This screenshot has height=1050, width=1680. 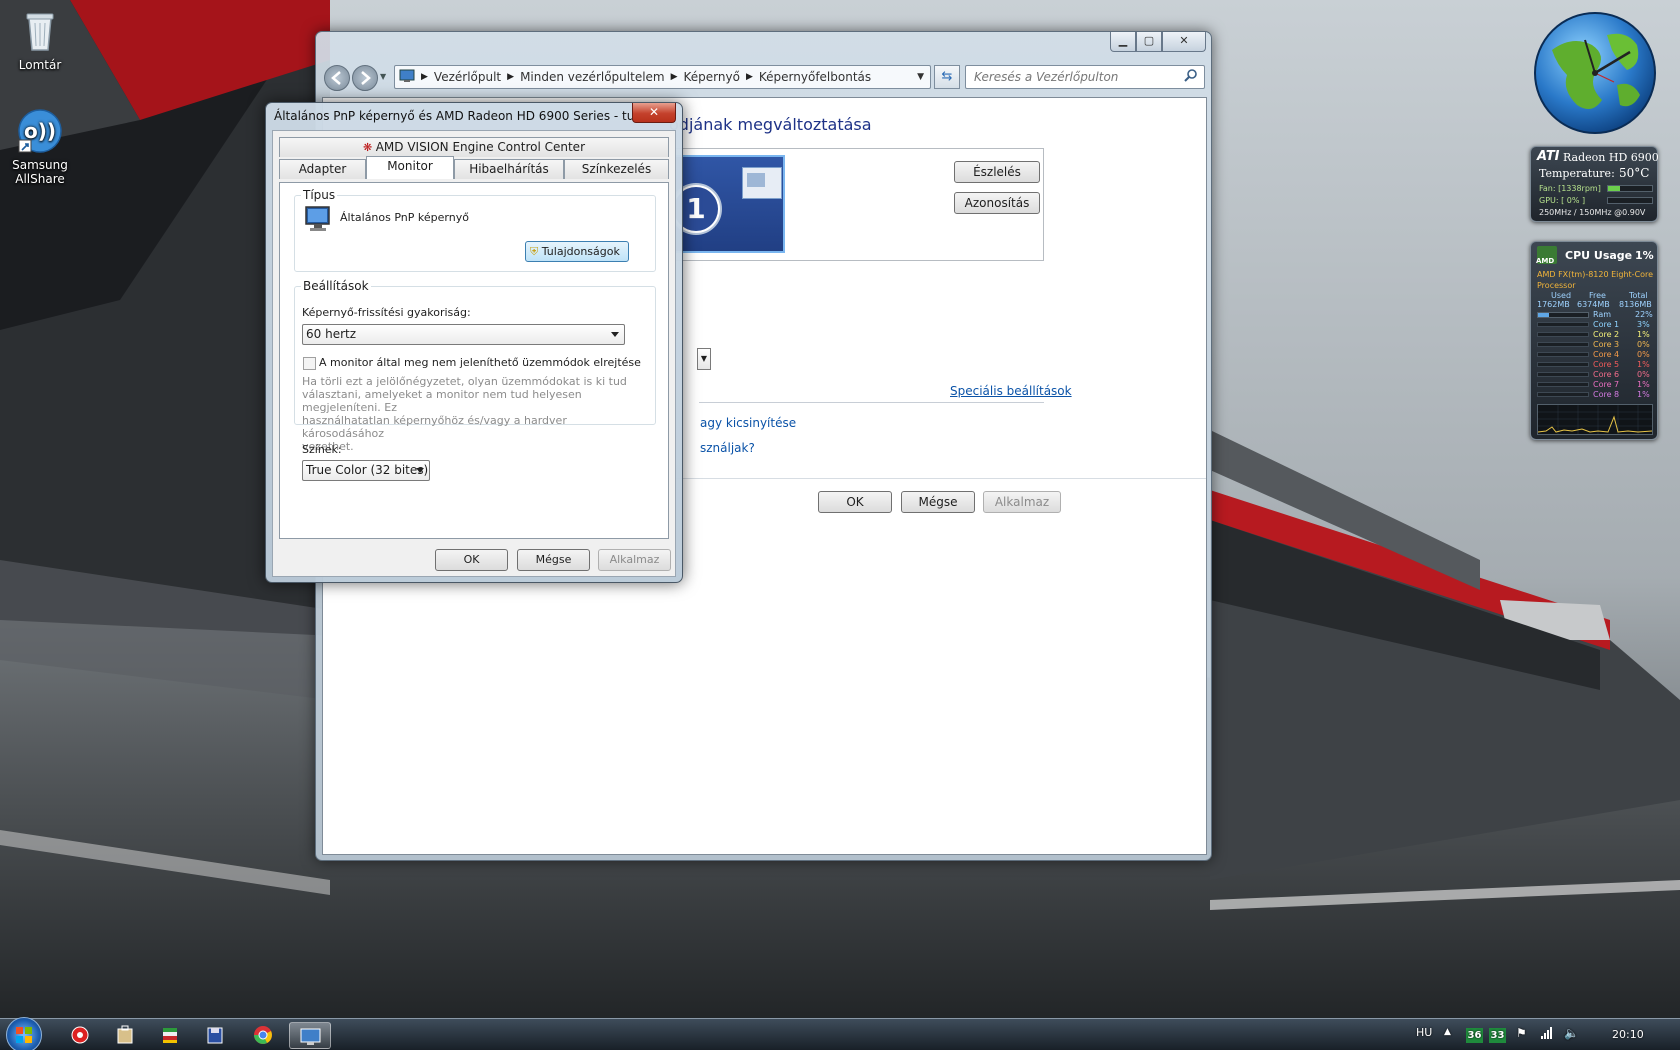 What do you see at coordinates (748, 423) in the screenshot?
I see `zoom-text-link: agy kicsinyítése` at bounding box center [748, 423].